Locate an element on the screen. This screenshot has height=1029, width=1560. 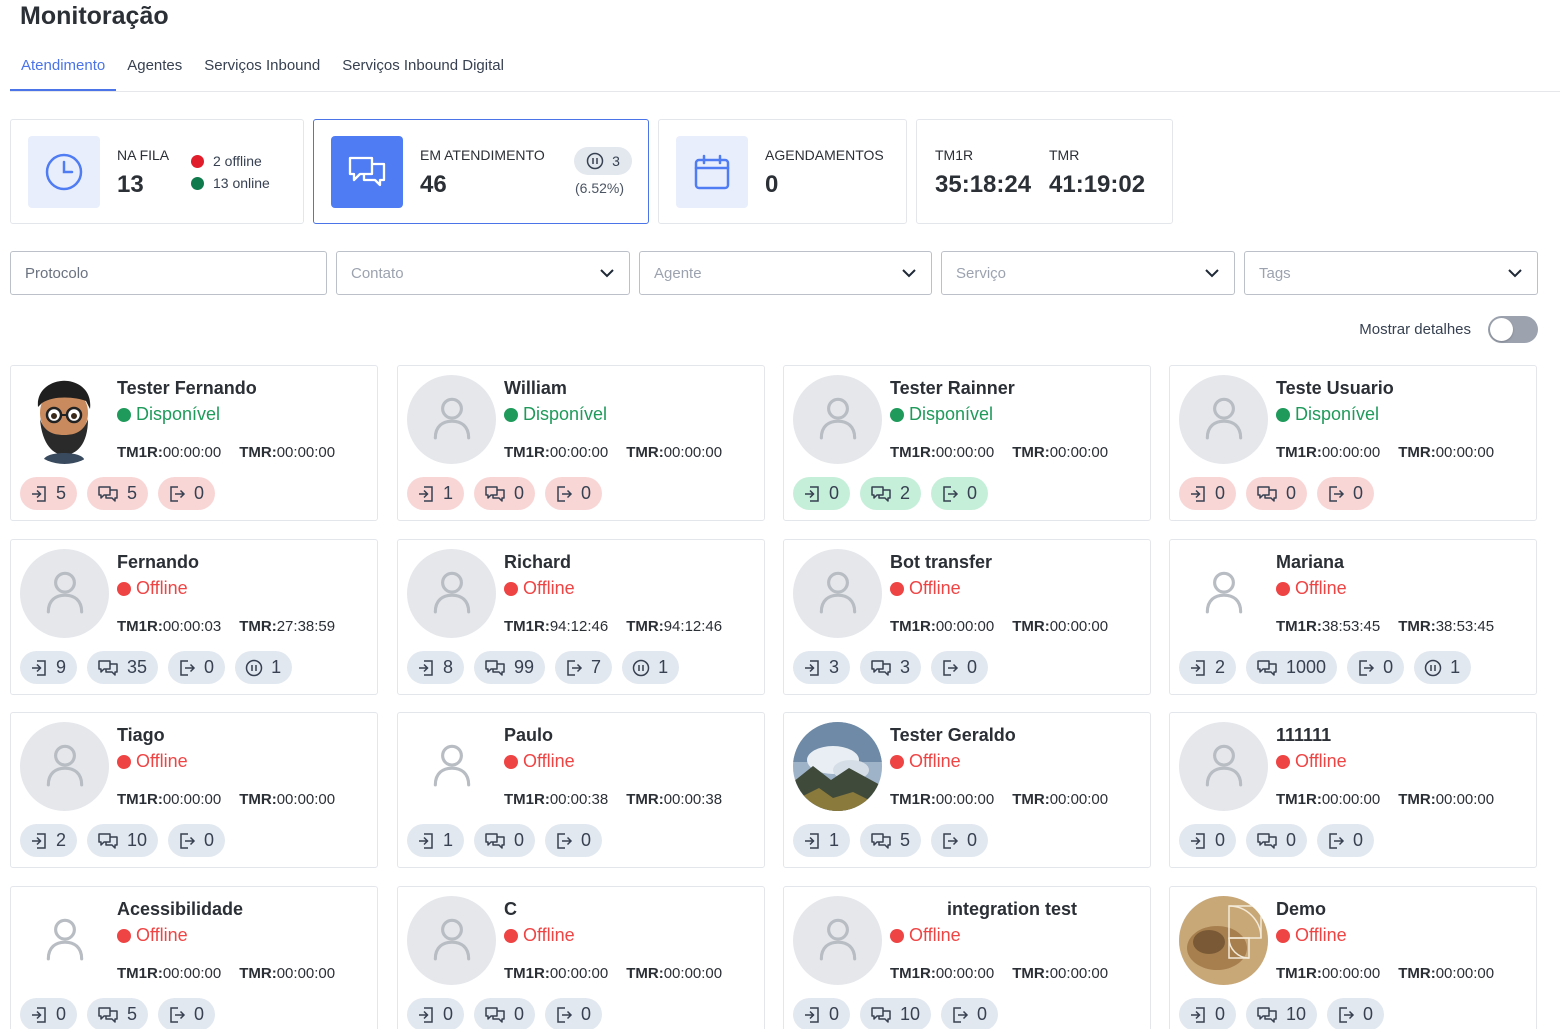
queue-stat-card: NA FILA 13 2 offline 13 online is located at coordinates (157, 171).